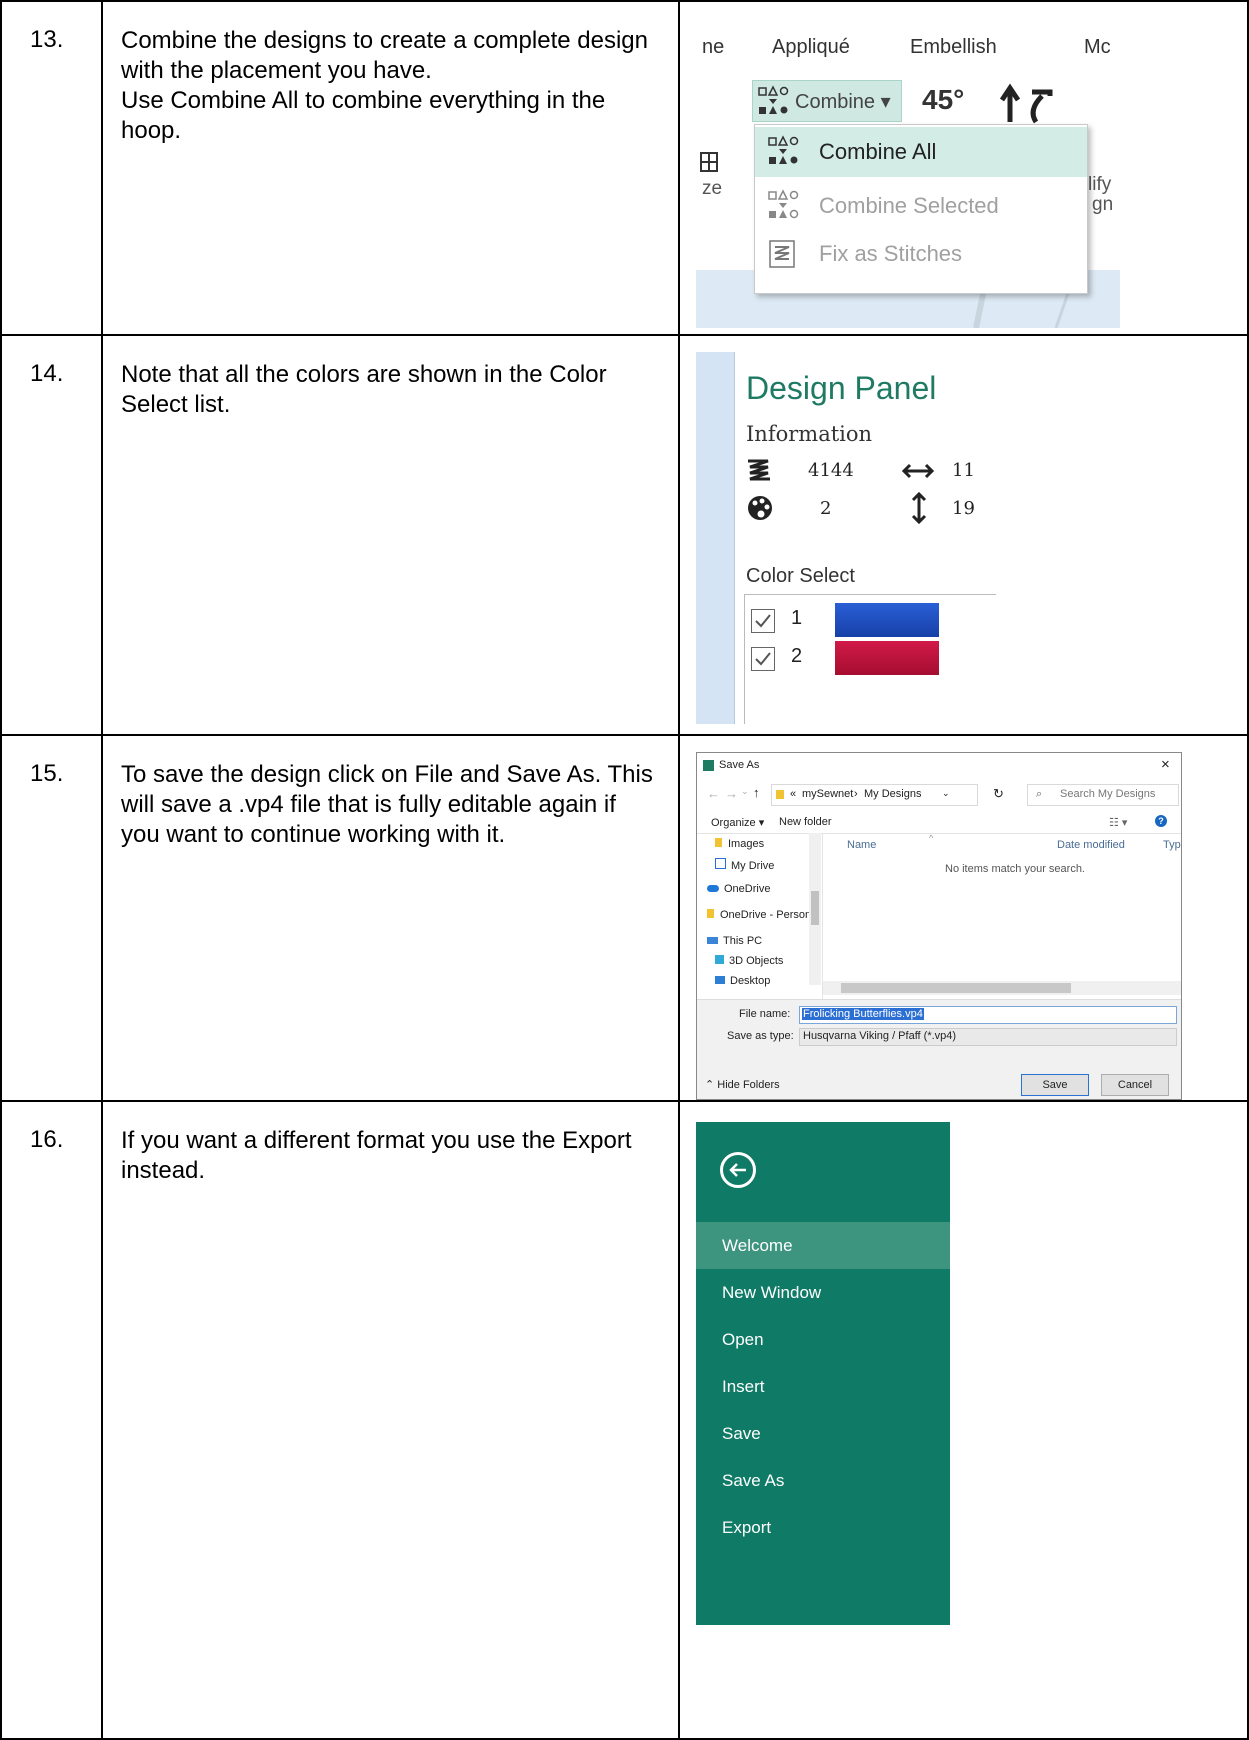 Image resolution: width=1249 pixels, height=1740 pixels. Describe the element at coordinates (811, 47) in the screenshot. I see `ribbon-tab-applique: Appliqué` at that location.